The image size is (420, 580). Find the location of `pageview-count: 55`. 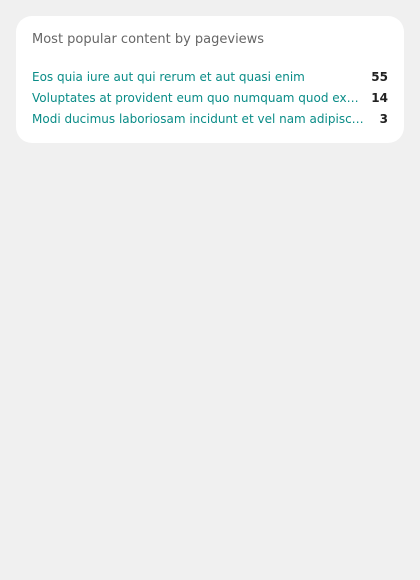

pageview-count: 55 is located at coordinates (379, 76).